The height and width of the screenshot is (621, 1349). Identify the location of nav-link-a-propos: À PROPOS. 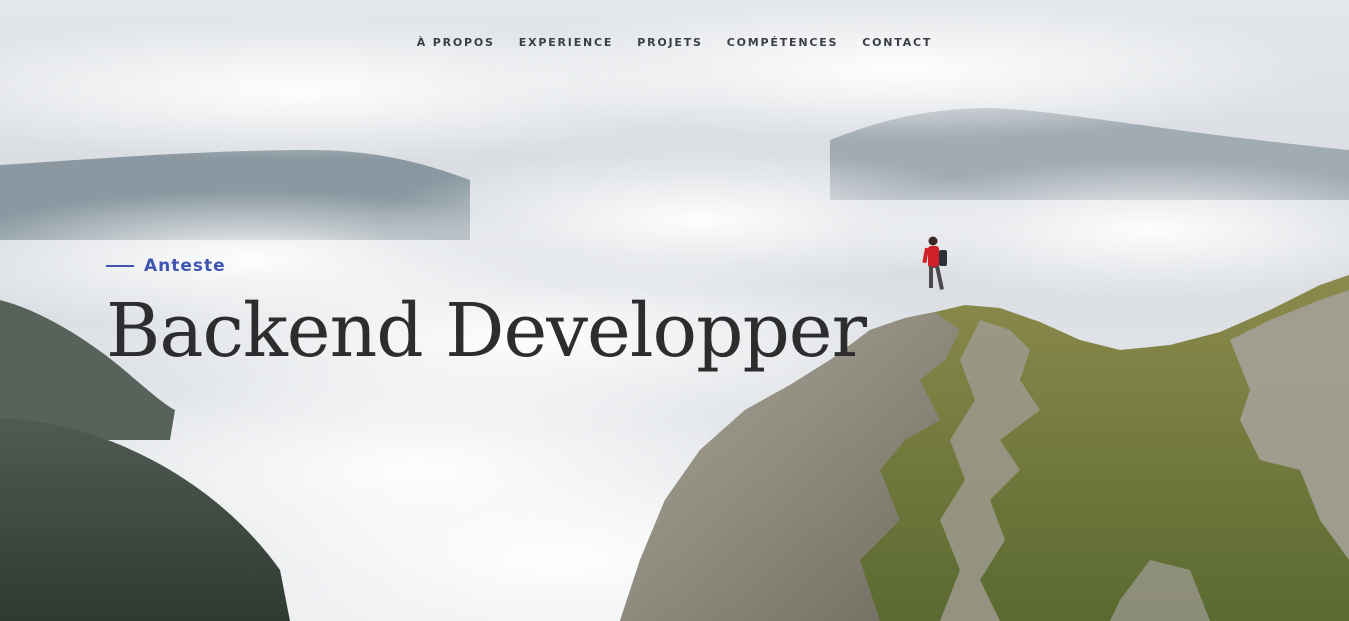
(456, 42).